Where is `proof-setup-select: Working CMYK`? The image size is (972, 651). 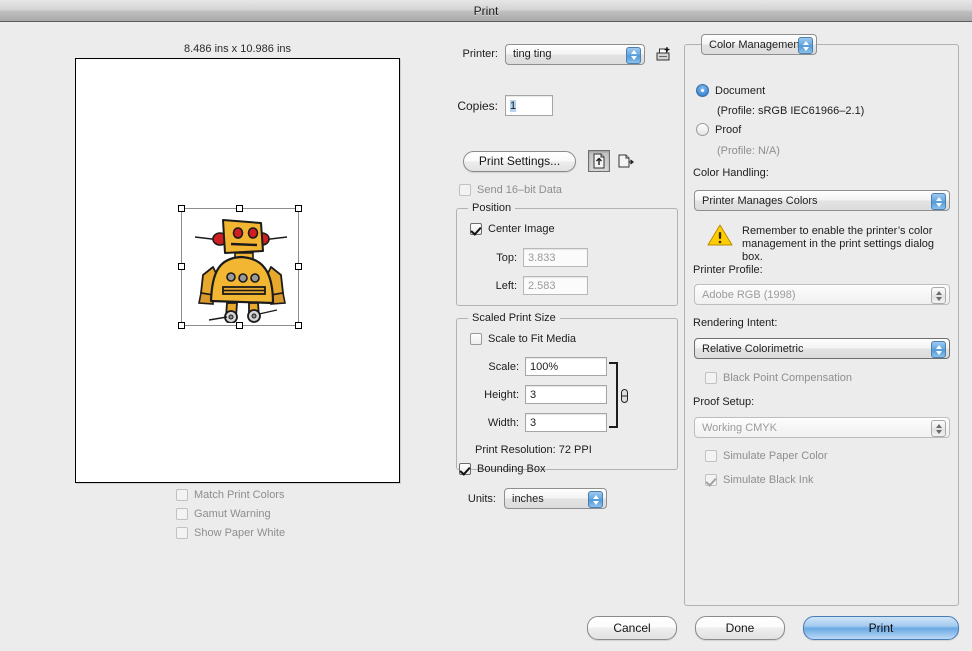
proof-setup-select: Working CMYK is located at coordinates (822, 427).